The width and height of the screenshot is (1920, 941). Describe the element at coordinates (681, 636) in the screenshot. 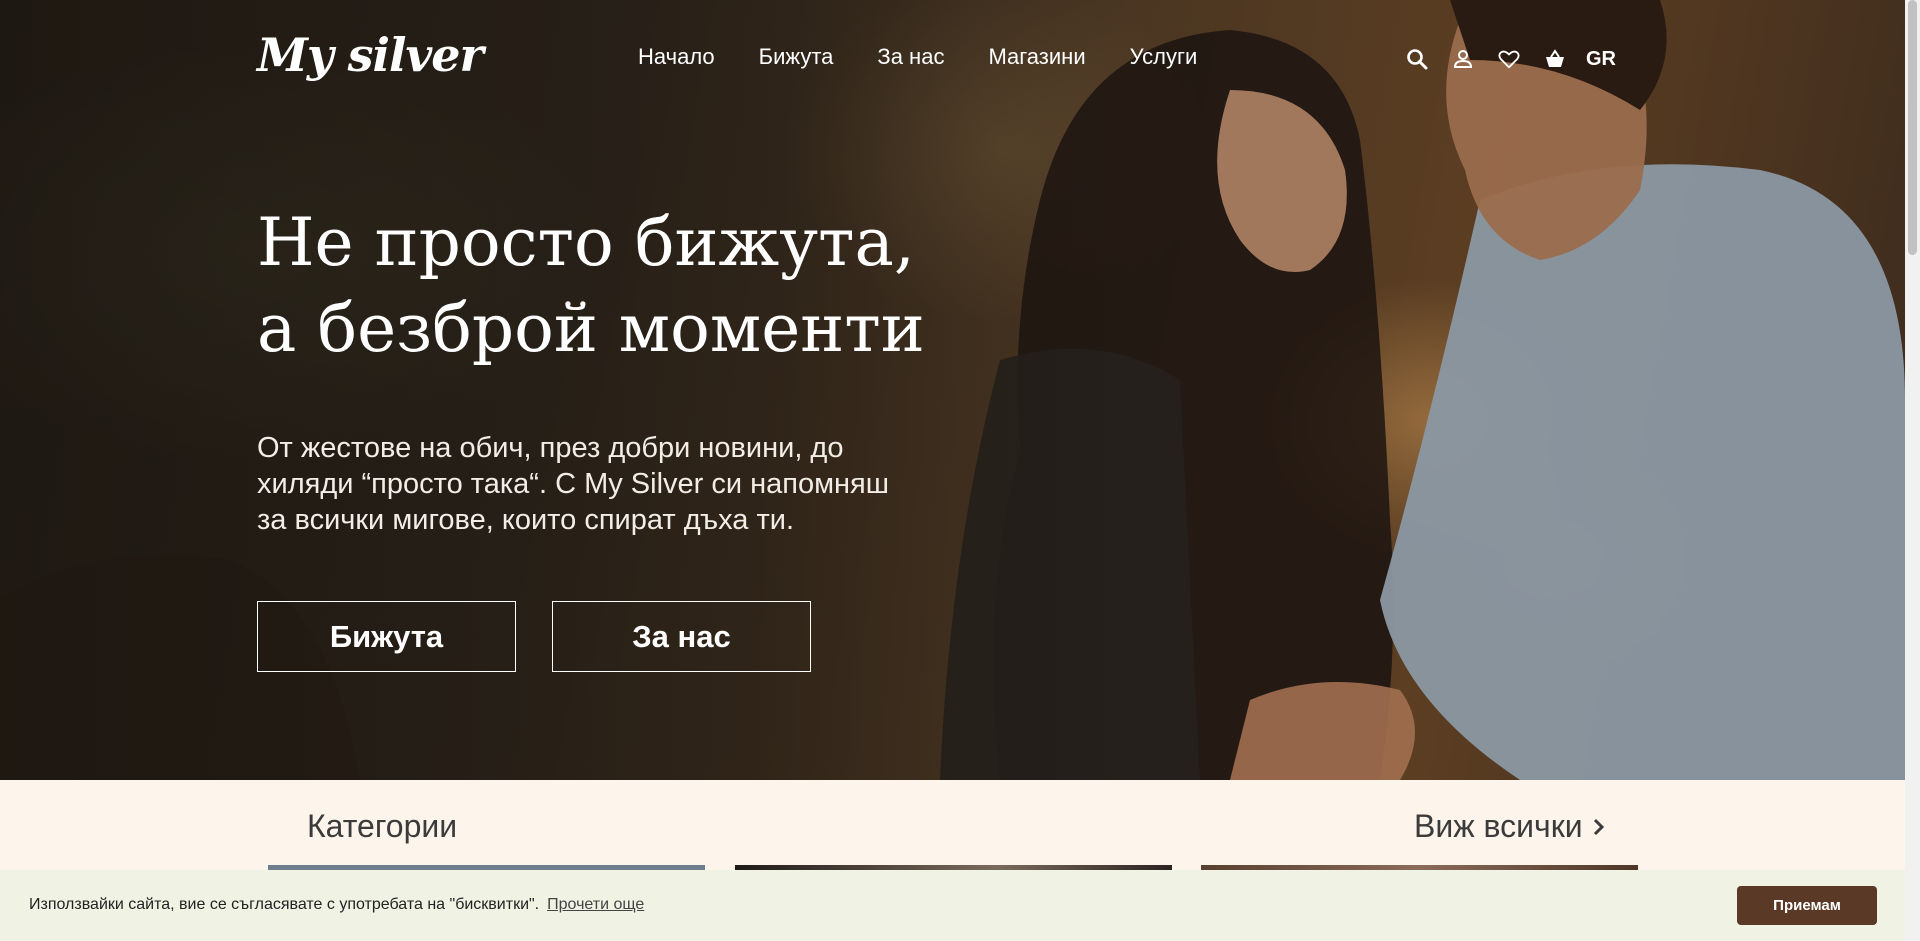

I see `about-button: За нас` at that location.